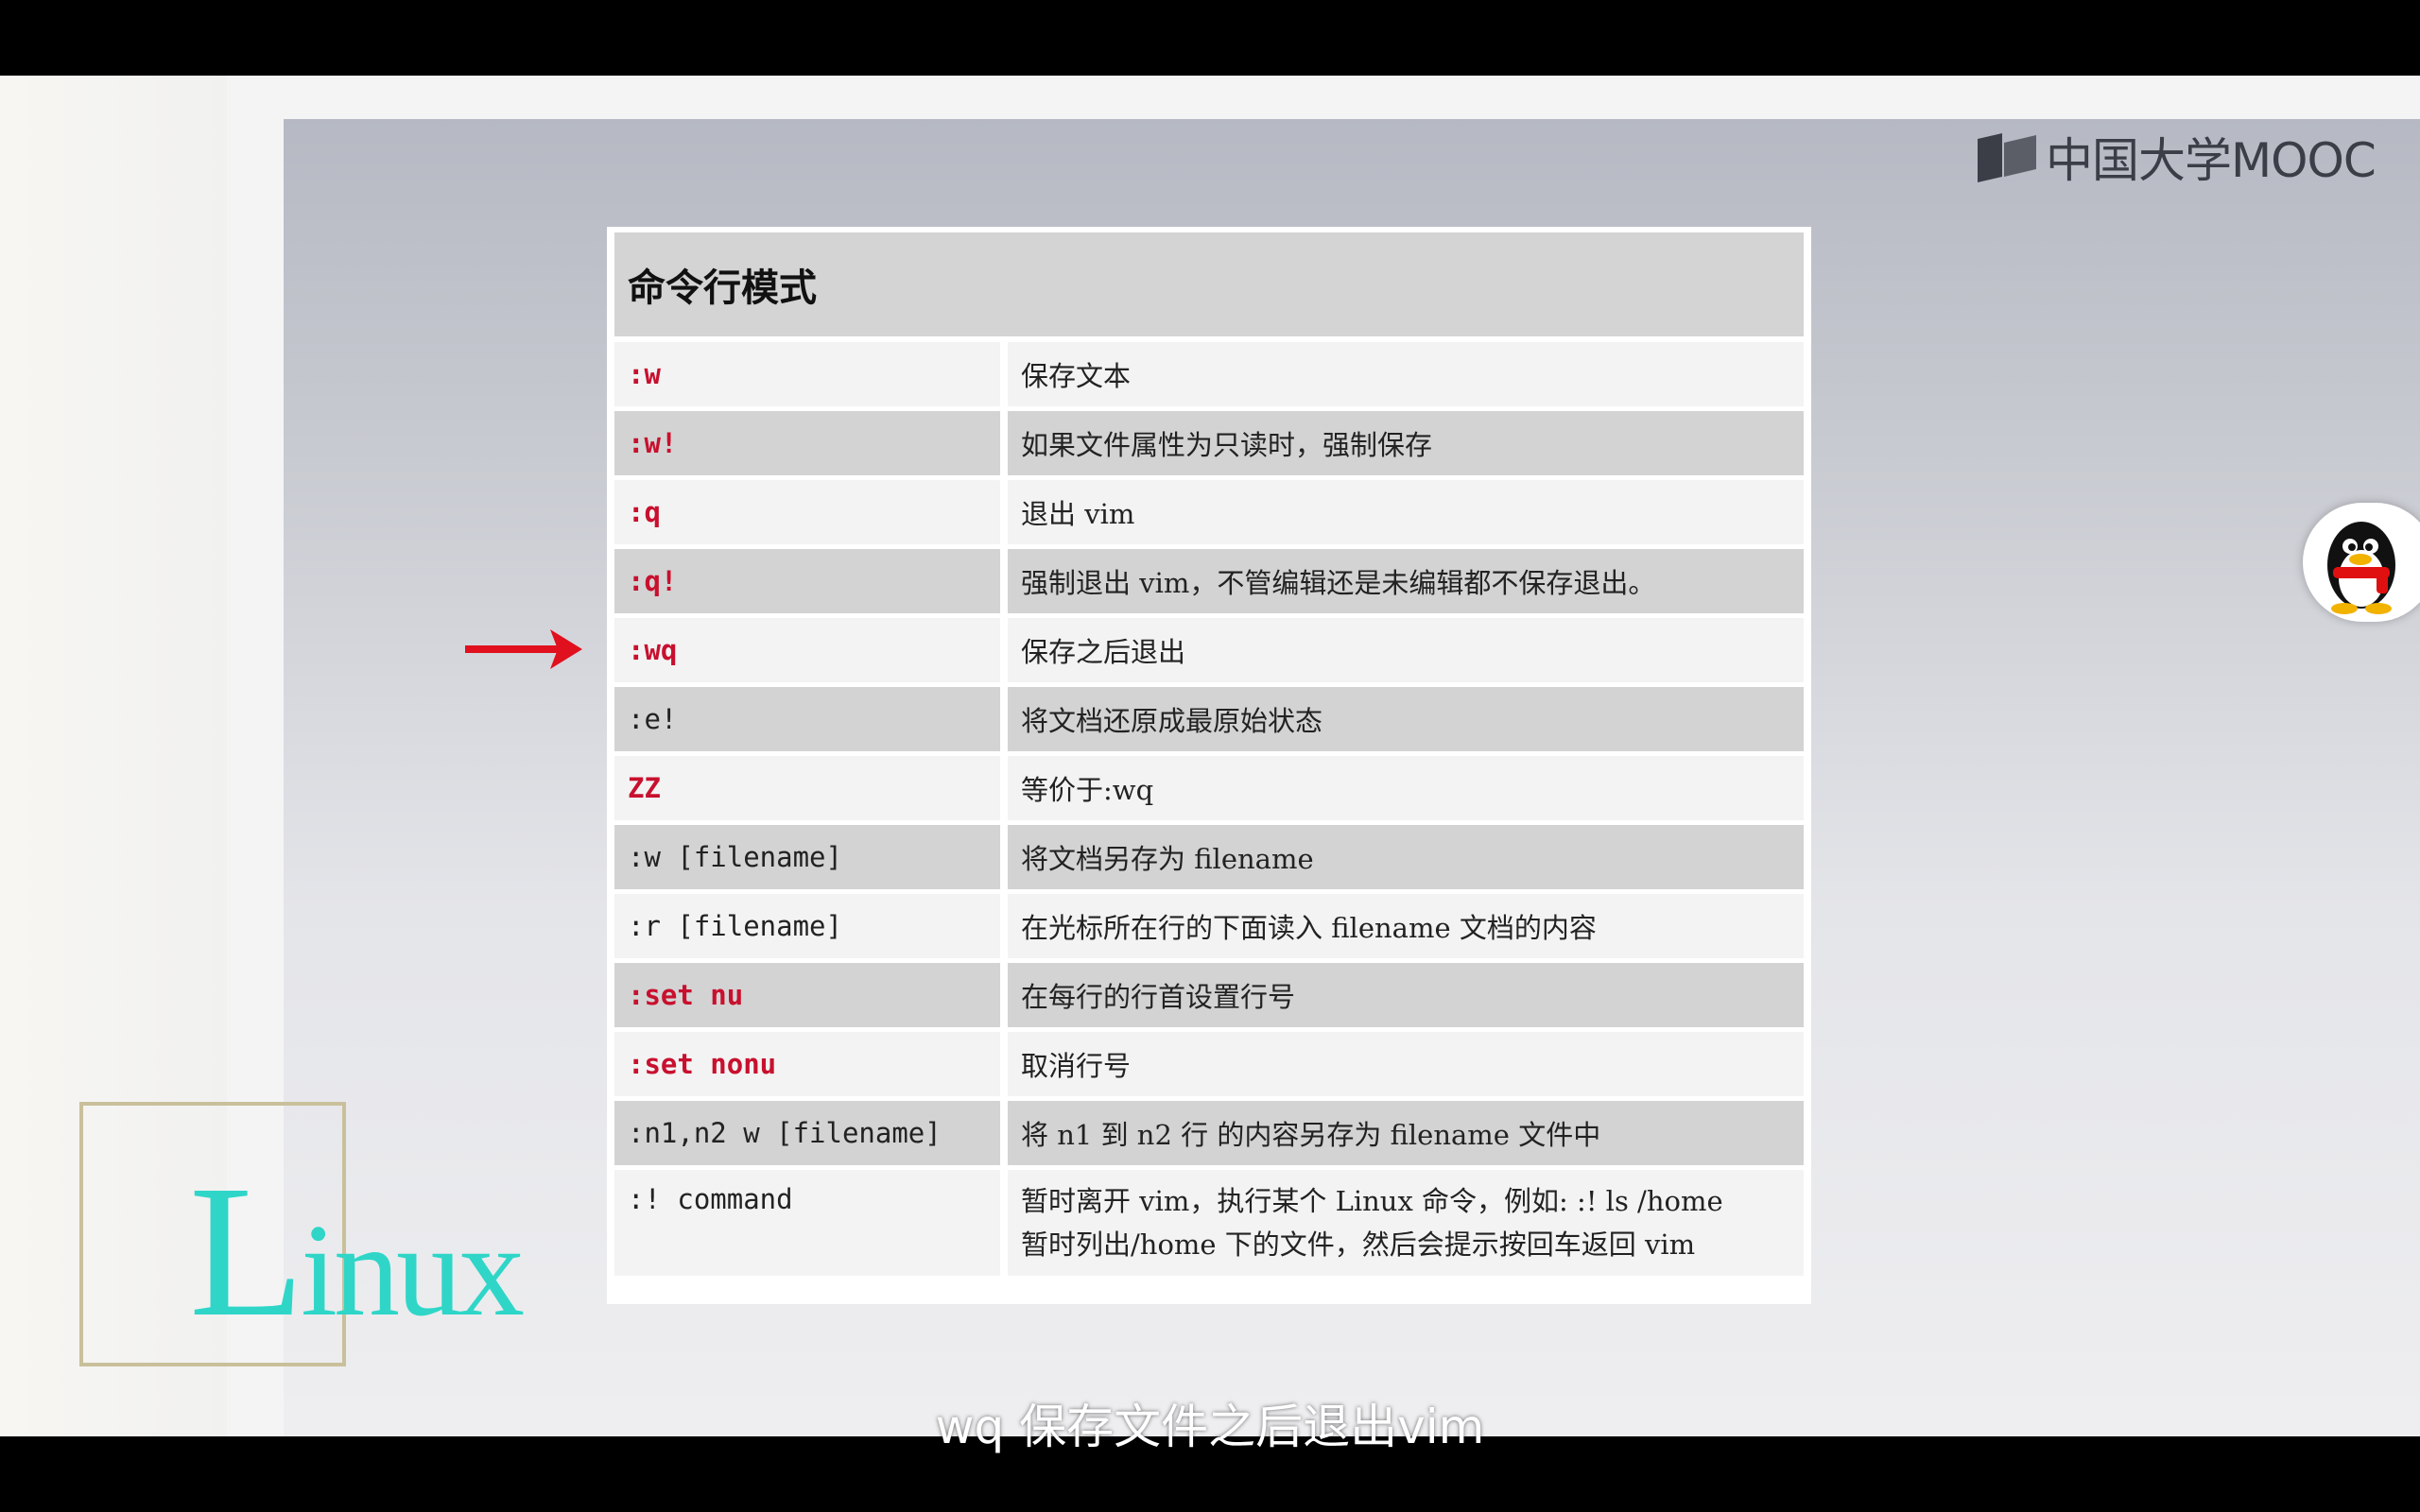  What do you see at coordinates (2361, 568) in the screenshot?
I see `penguin-graphic` at bounding box center [2361, 568].